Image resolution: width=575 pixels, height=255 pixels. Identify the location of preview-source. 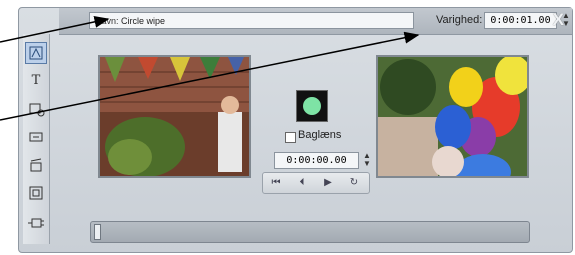
(174, 116).